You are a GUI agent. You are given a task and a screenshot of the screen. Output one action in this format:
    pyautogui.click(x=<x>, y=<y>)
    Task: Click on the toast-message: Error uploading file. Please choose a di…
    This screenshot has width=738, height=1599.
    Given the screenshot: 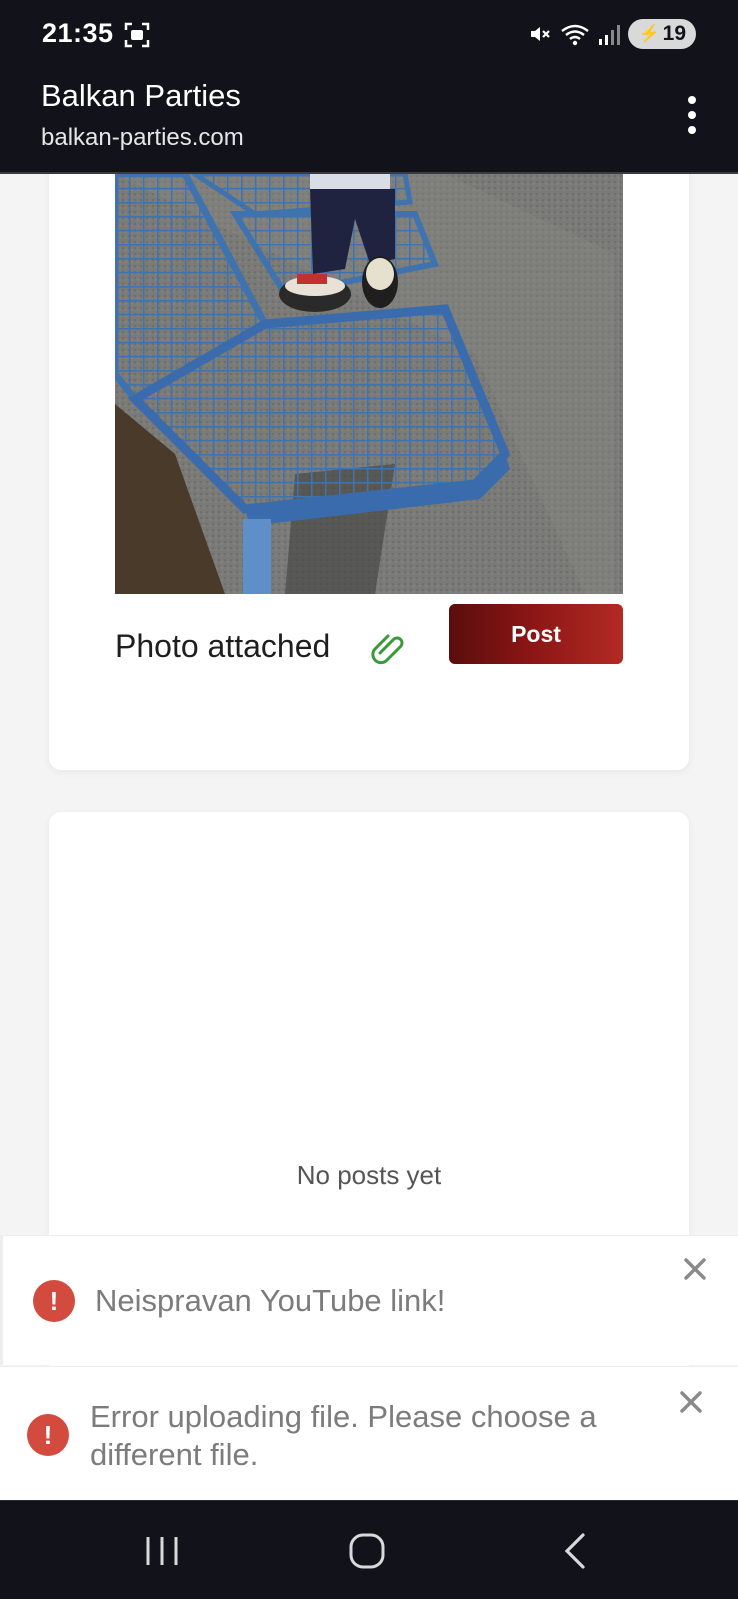 What is the action you would take?
    pyautogui.click(x=343, y=1435)
    